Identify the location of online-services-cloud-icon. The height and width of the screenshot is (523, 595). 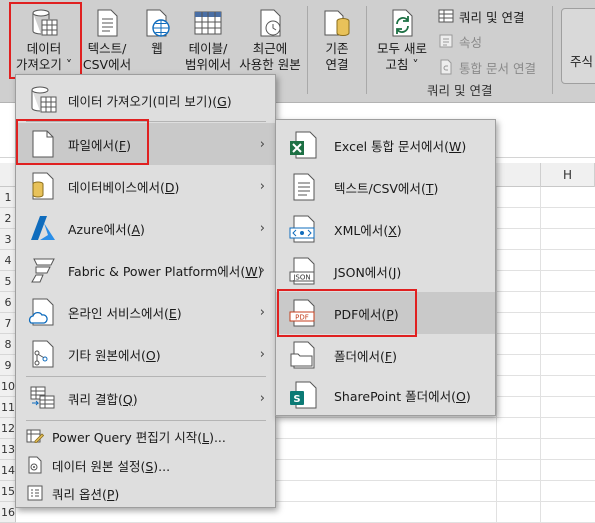
(41, 312).